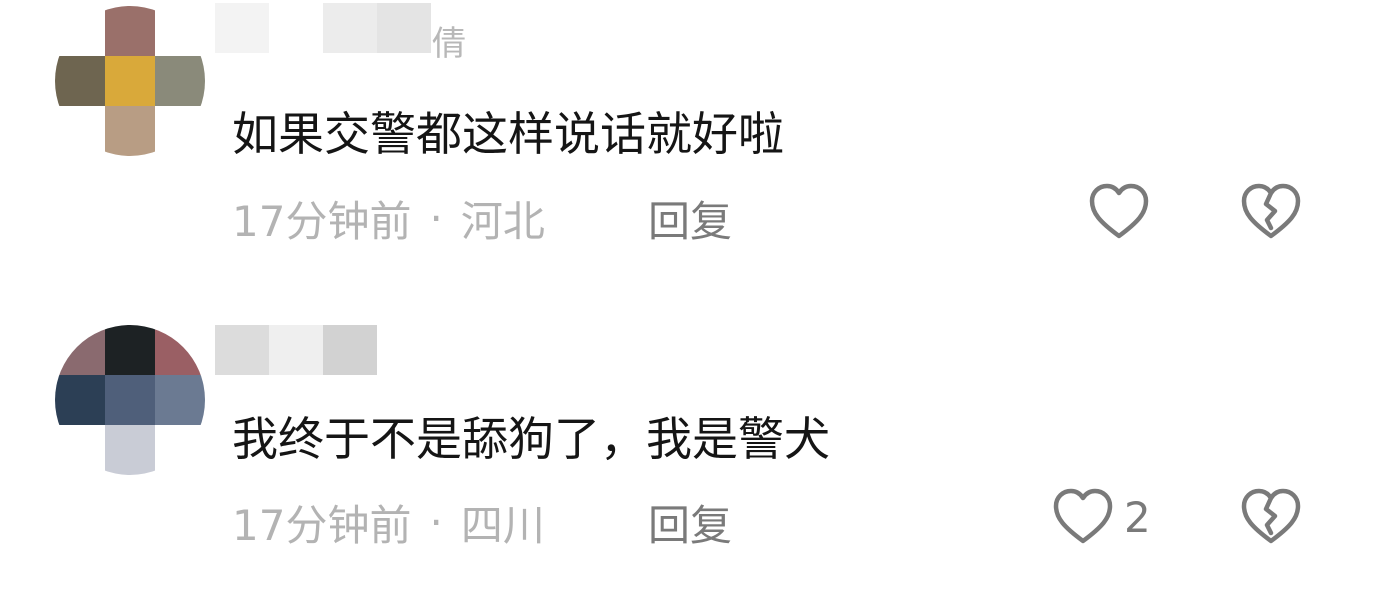 Image resolution: width=1374 pixels, height=591 pixels. What do you see at coordinates (449, 40) in the screenshot?
I see `username-visible-part: 倩` at bounding box center [449, 40].